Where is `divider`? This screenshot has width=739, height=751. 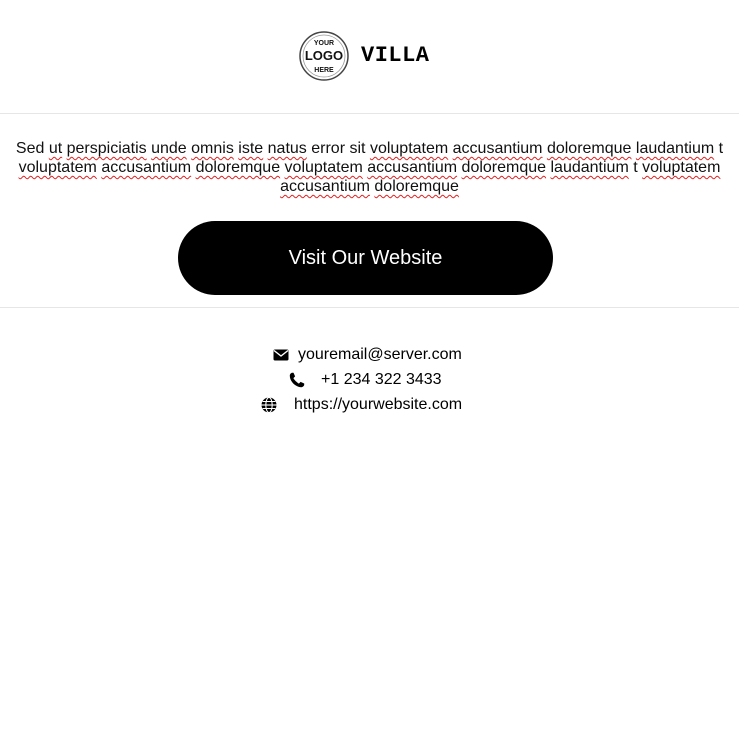 divider is located at coordinates (369, 307).